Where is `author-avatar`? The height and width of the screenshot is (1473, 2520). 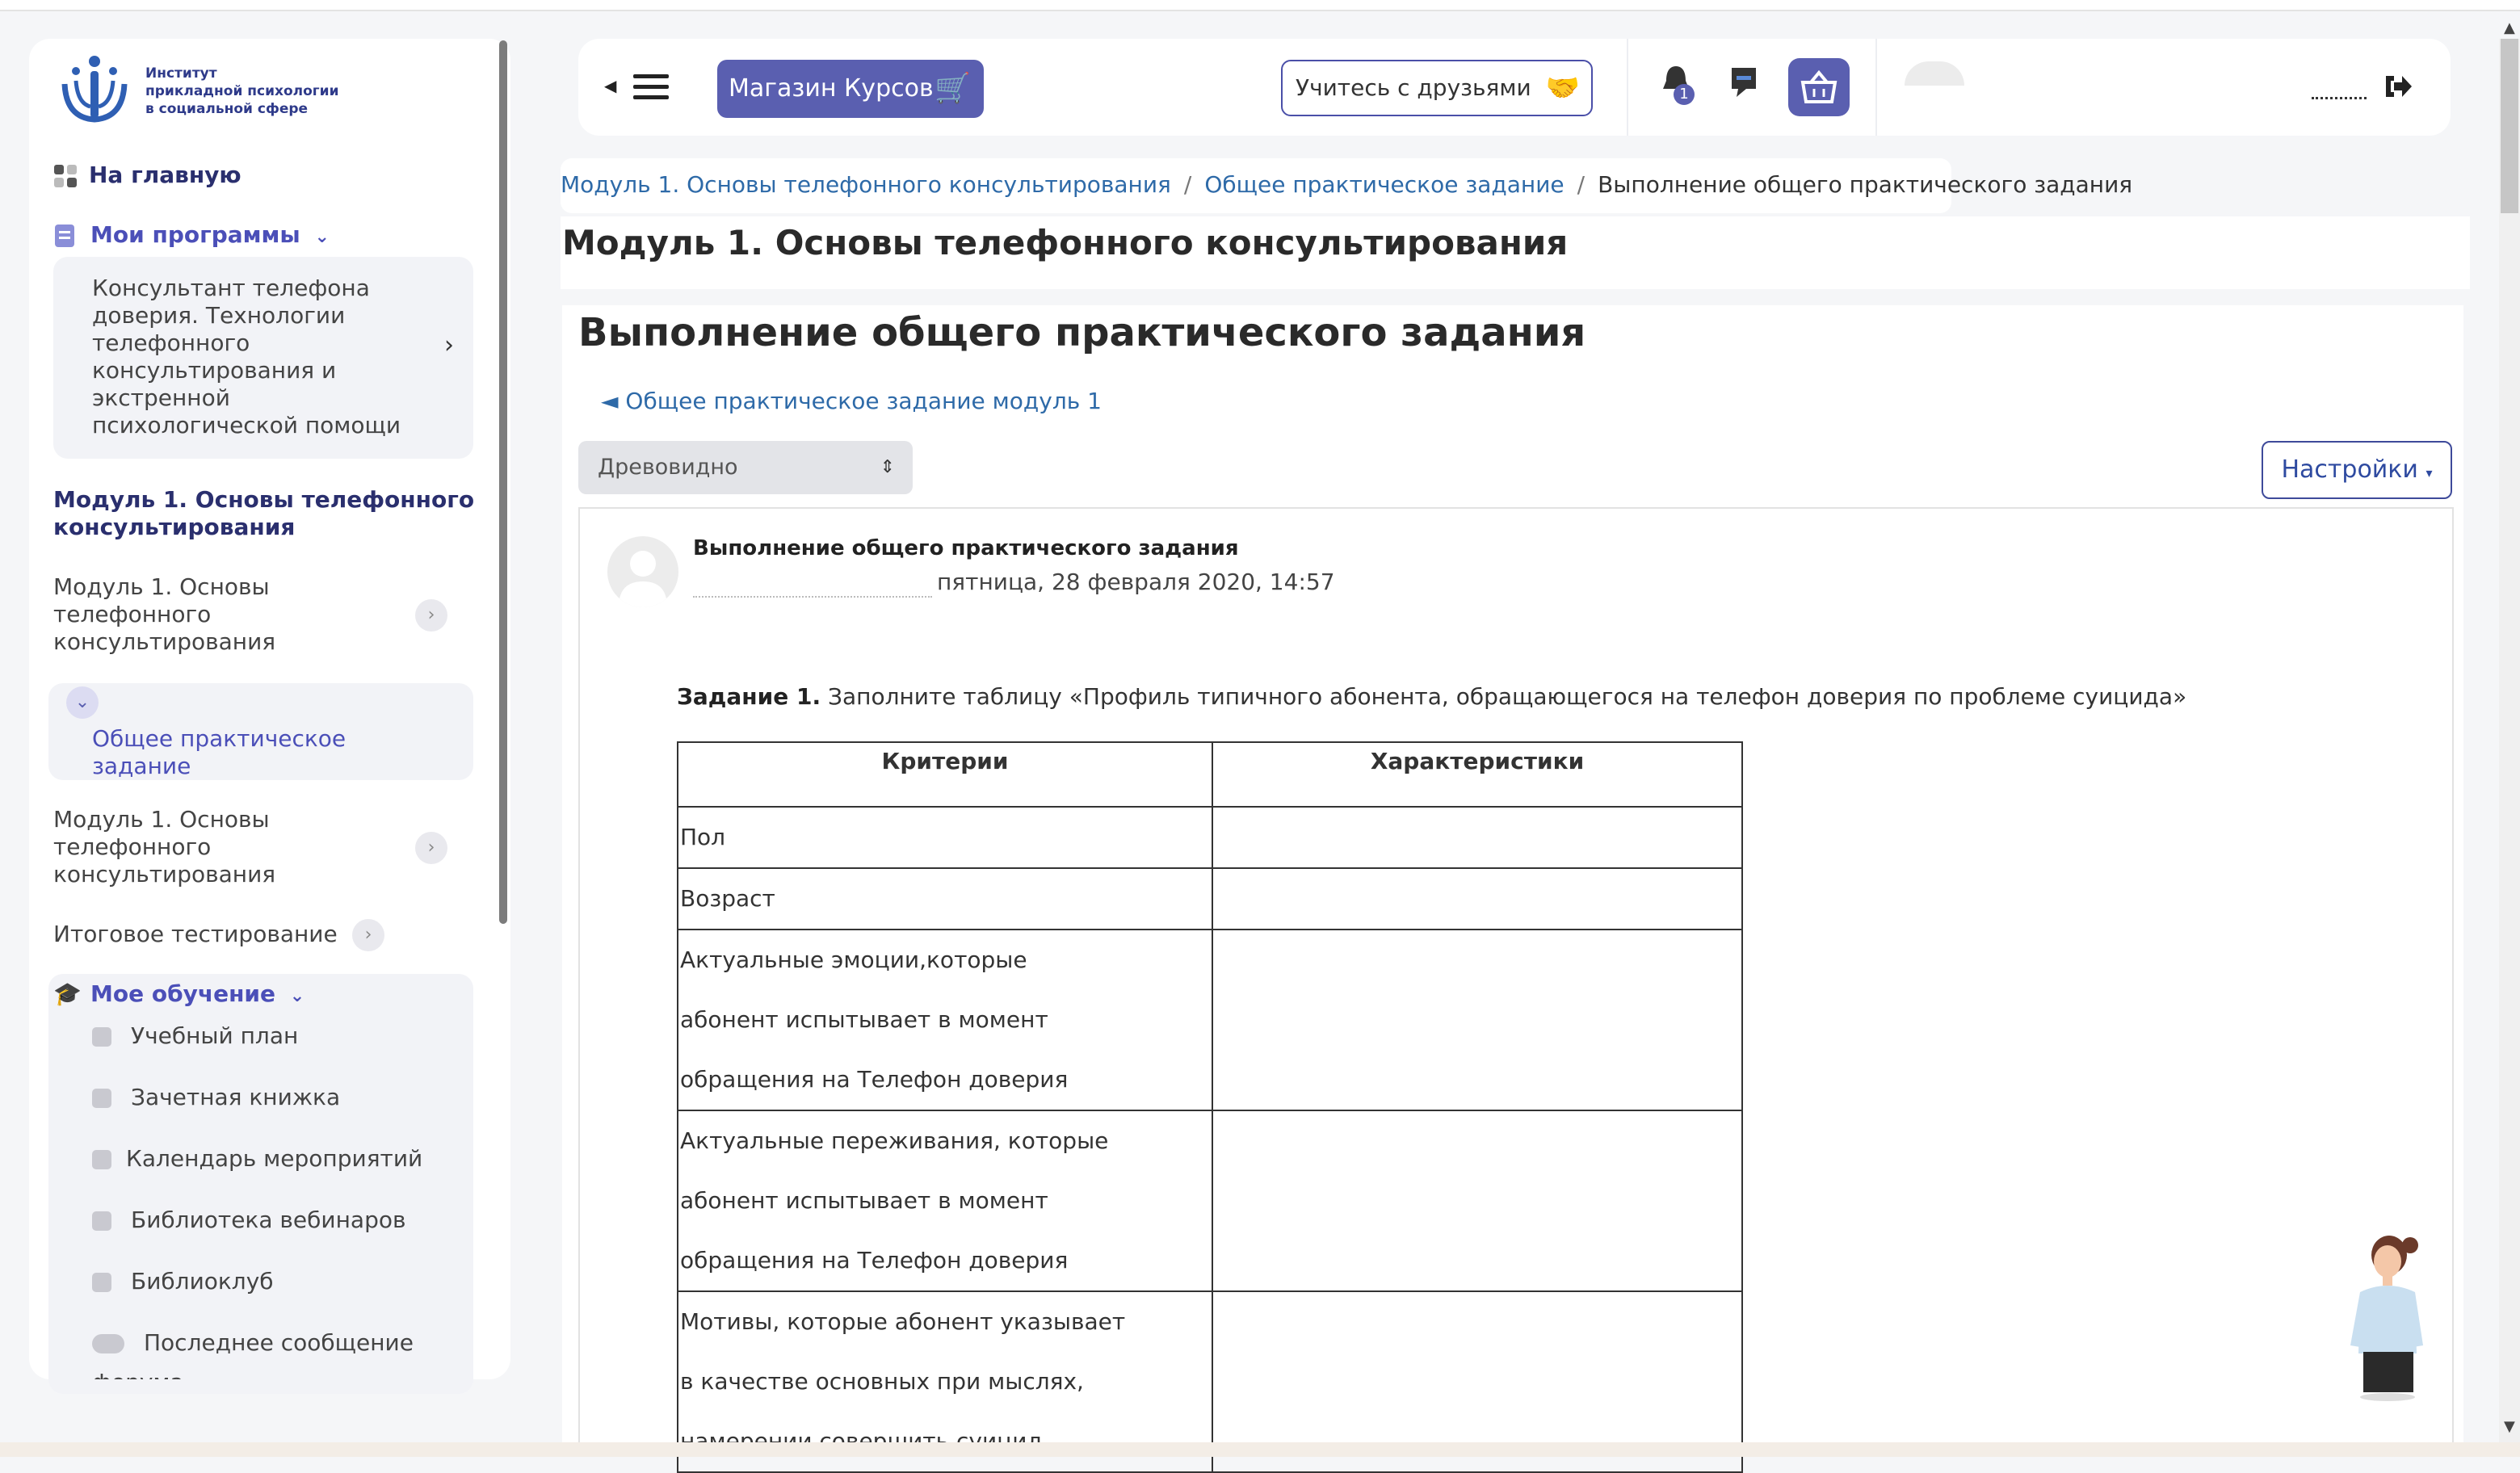
author-avatar is located at coordinates (642, 571).